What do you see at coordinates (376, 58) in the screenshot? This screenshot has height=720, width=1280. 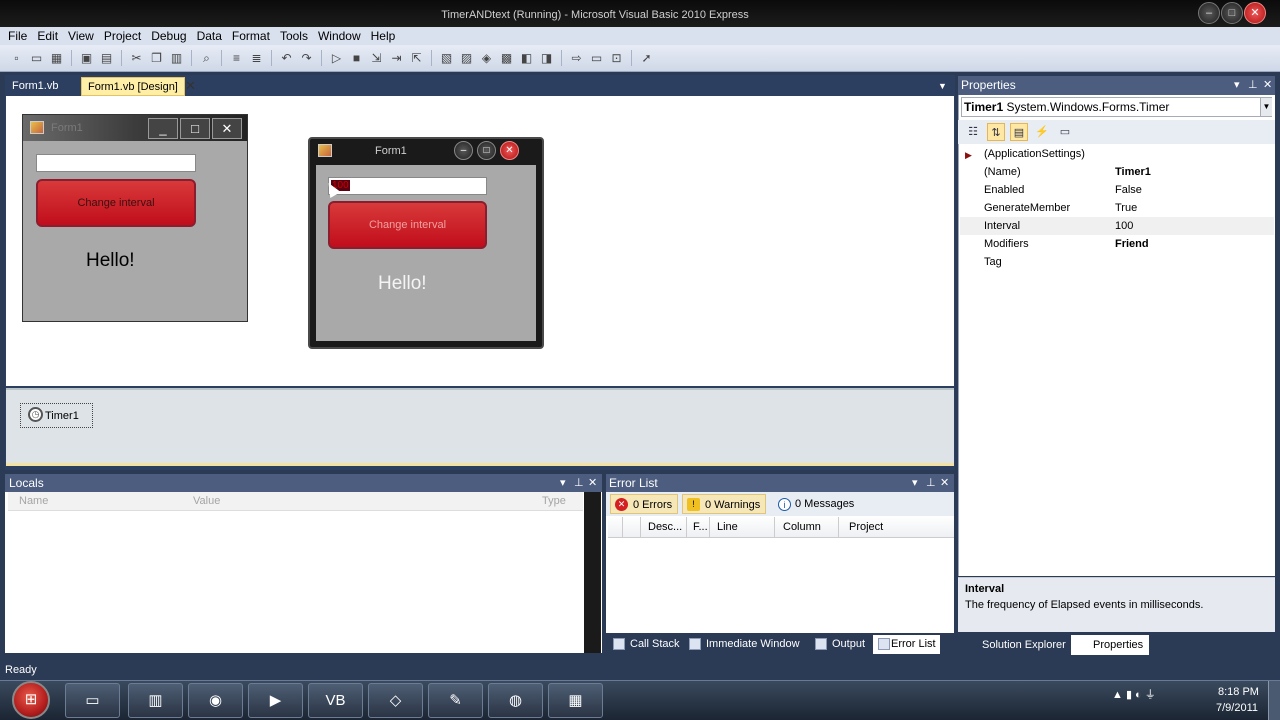 I see `step-into-icon: ⇲` at bounding box center [376, 58].